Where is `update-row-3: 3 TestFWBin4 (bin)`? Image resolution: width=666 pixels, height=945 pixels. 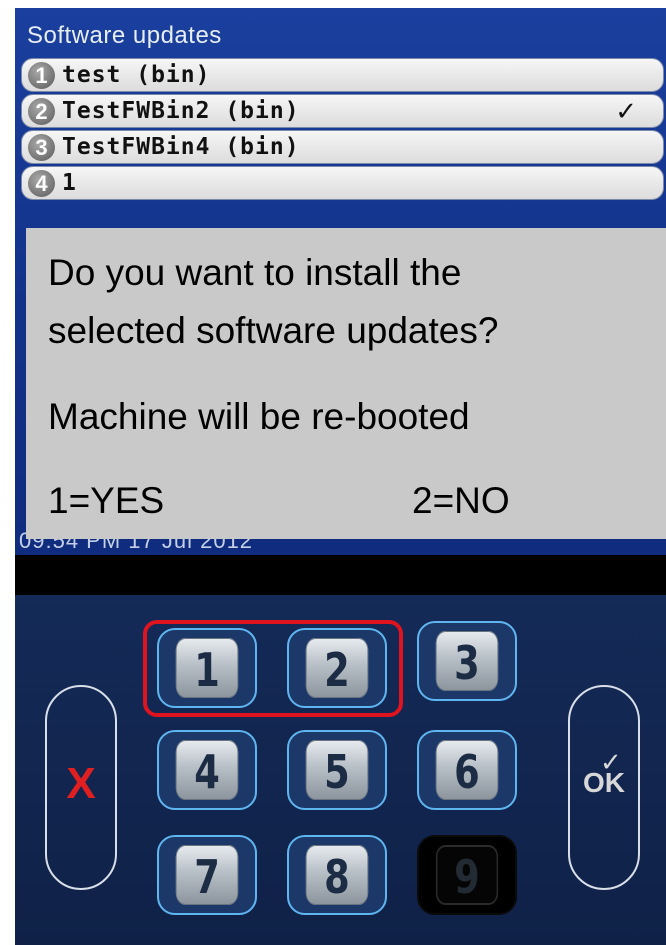
update-row-3: 3 TestFWBin4 (bin) is located at coordinates (342, 147).